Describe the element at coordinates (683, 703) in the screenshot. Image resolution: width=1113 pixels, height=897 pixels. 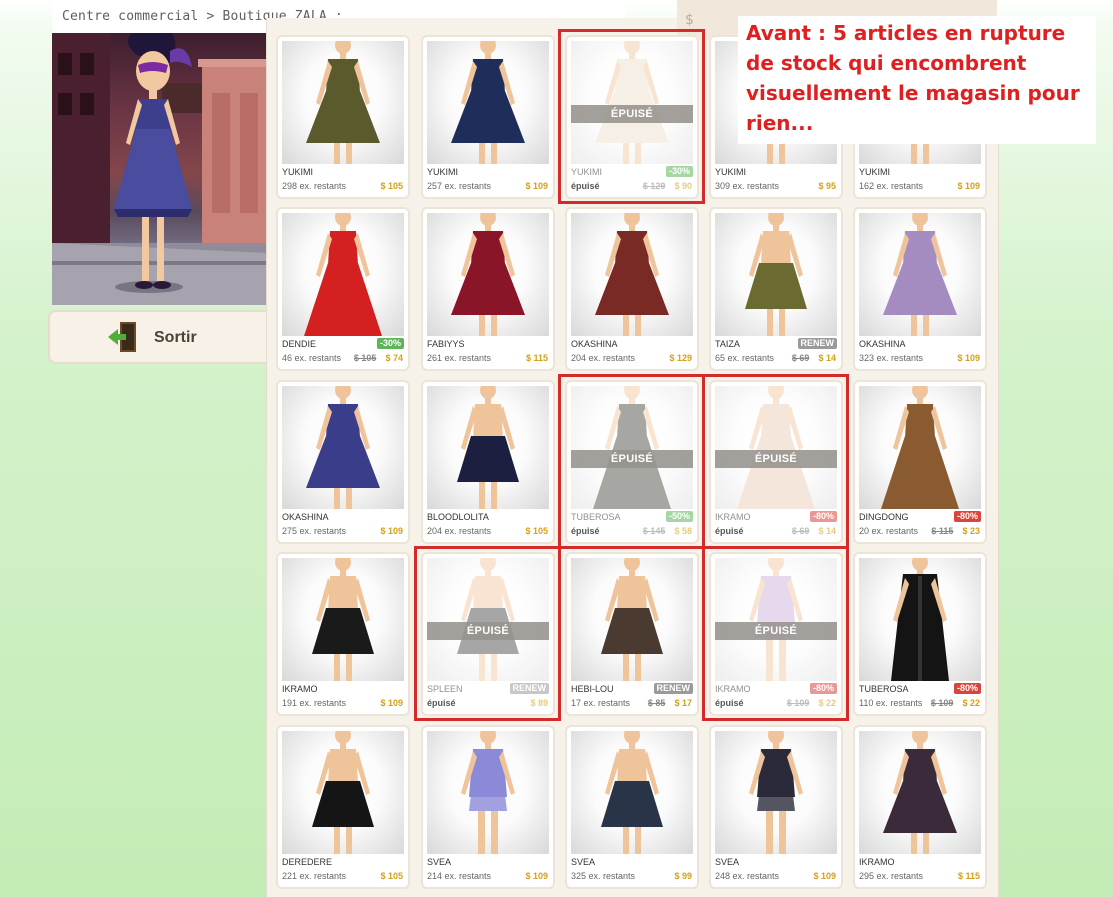
I see `product-price: $ 17` at that location.